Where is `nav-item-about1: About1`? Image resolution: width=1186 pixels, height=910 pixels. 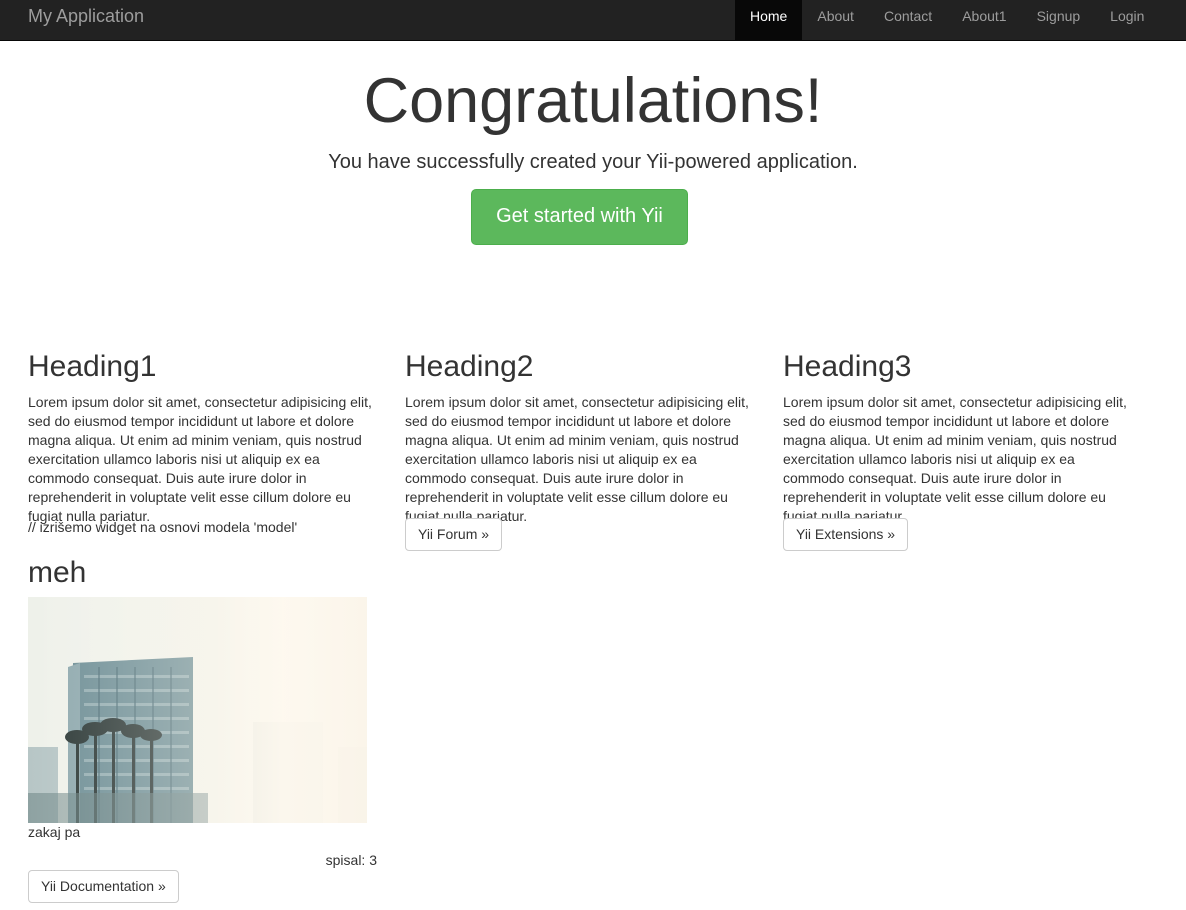 nav-item-about1: About1 is located at coordinates (984, 20).